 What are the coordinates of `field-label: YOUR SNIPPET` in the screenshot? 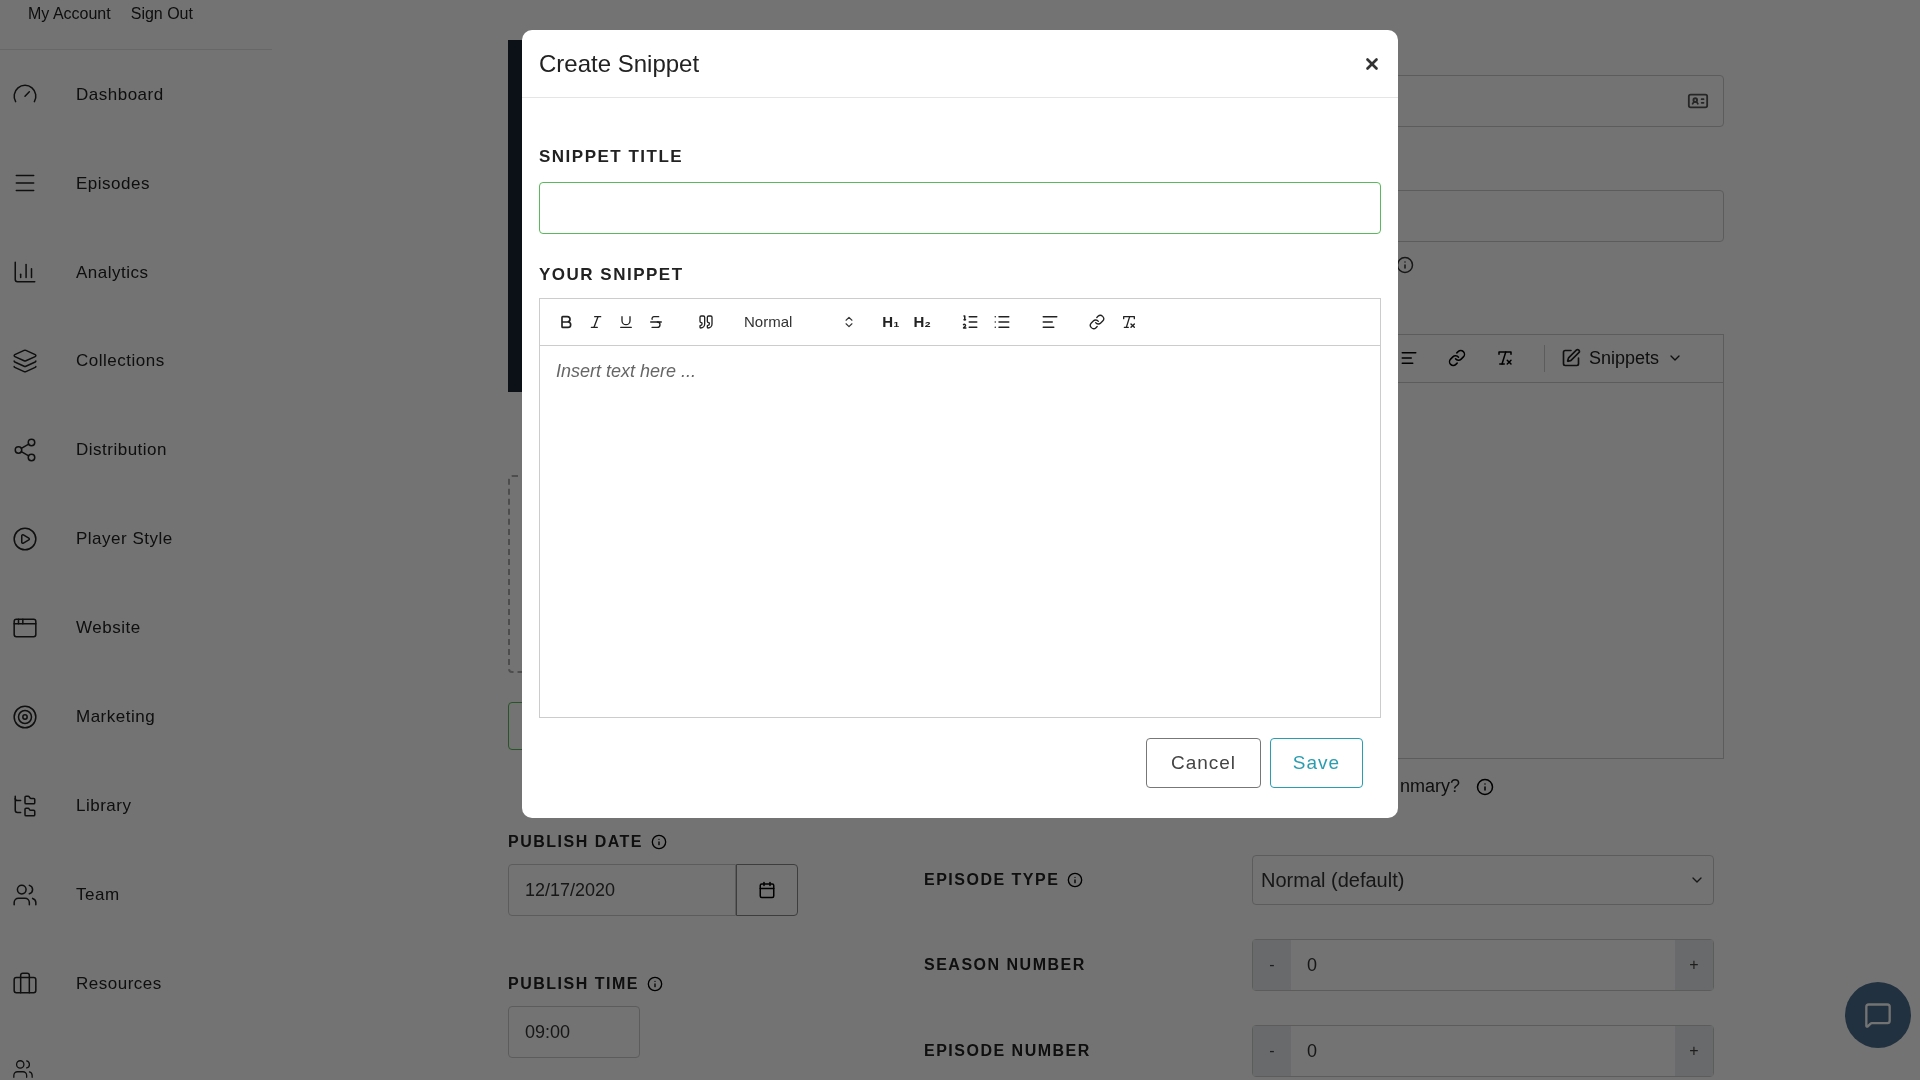 It's located at (612, 274).